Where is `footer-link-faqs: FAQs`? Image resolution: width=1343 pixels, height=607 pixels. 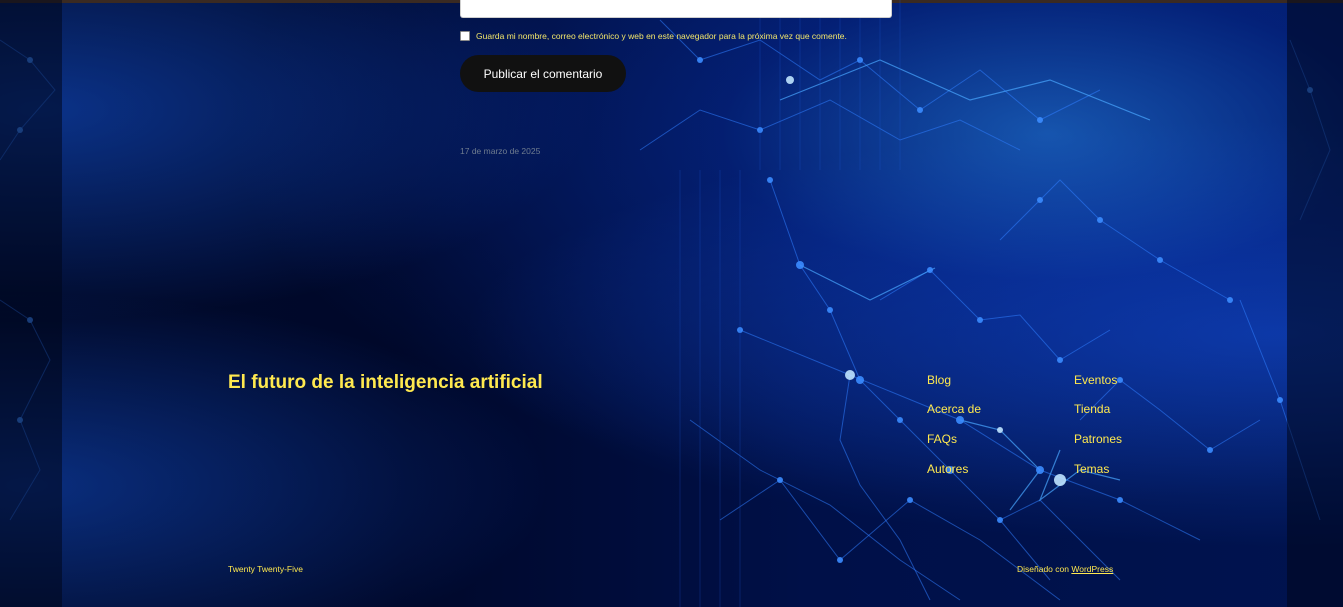
footer-link-faqs: FAQs is located at coordinates (942, 439).